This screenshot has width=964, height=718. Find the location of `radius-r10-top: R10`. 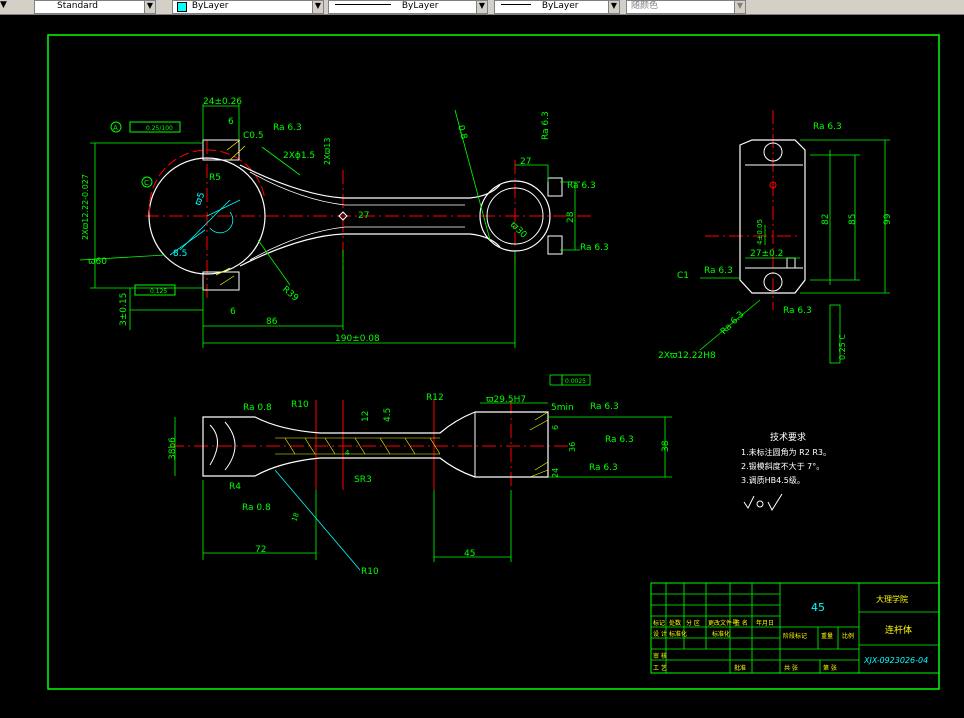

radius-r10-top: R10 is located at coordinates (300, 405).